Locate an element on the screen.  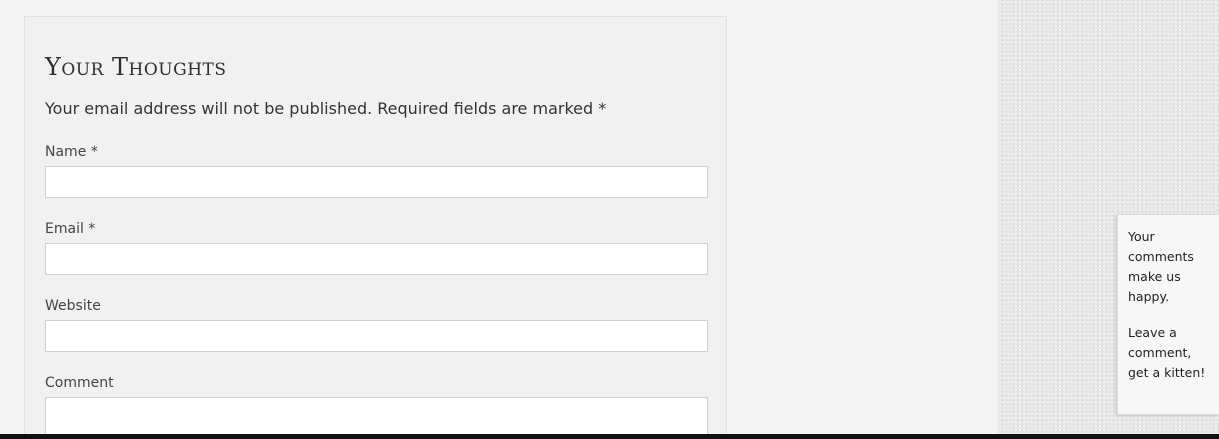
comment-textarea is located at coordinates (376, 418).